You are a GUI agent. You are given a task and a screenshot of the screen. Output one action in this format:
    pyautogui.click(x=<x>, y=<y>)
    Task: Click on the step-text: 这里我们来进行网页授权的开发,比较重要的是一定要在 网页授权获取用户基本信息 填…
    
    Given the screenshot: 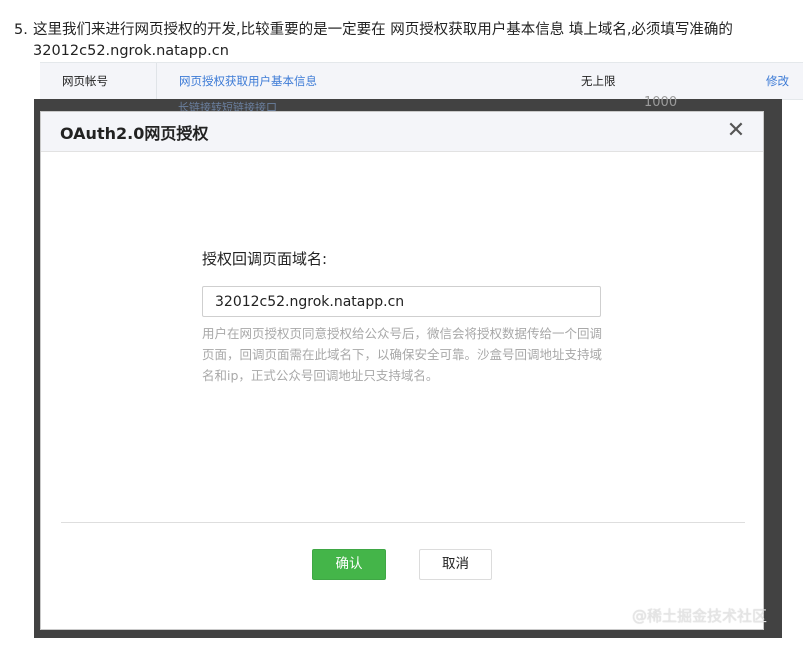 What is the action you would take?
    pyautogui.click(x=383, y=40)
    